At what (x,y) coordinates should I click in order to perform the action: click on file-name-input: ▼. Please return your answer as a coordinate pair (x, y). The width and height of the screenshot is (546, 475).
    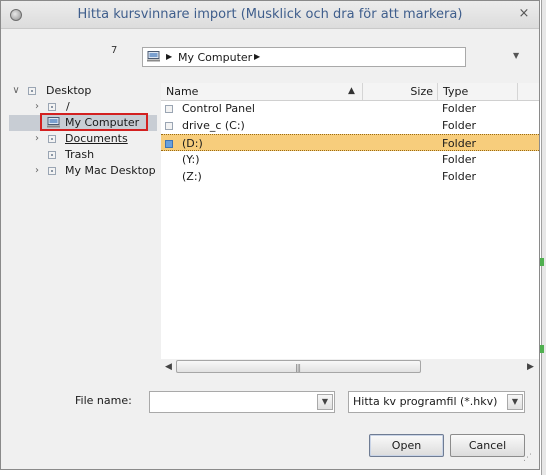
    Looking at the image, I should click on (242, 402).